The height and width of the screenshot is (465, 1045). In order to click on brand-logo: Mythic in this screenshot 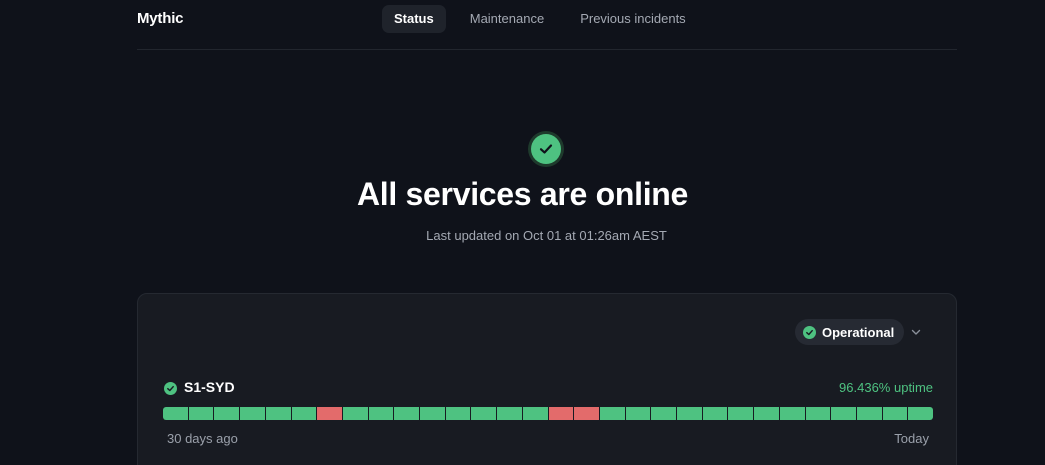, I will do `click(160, 18)`.